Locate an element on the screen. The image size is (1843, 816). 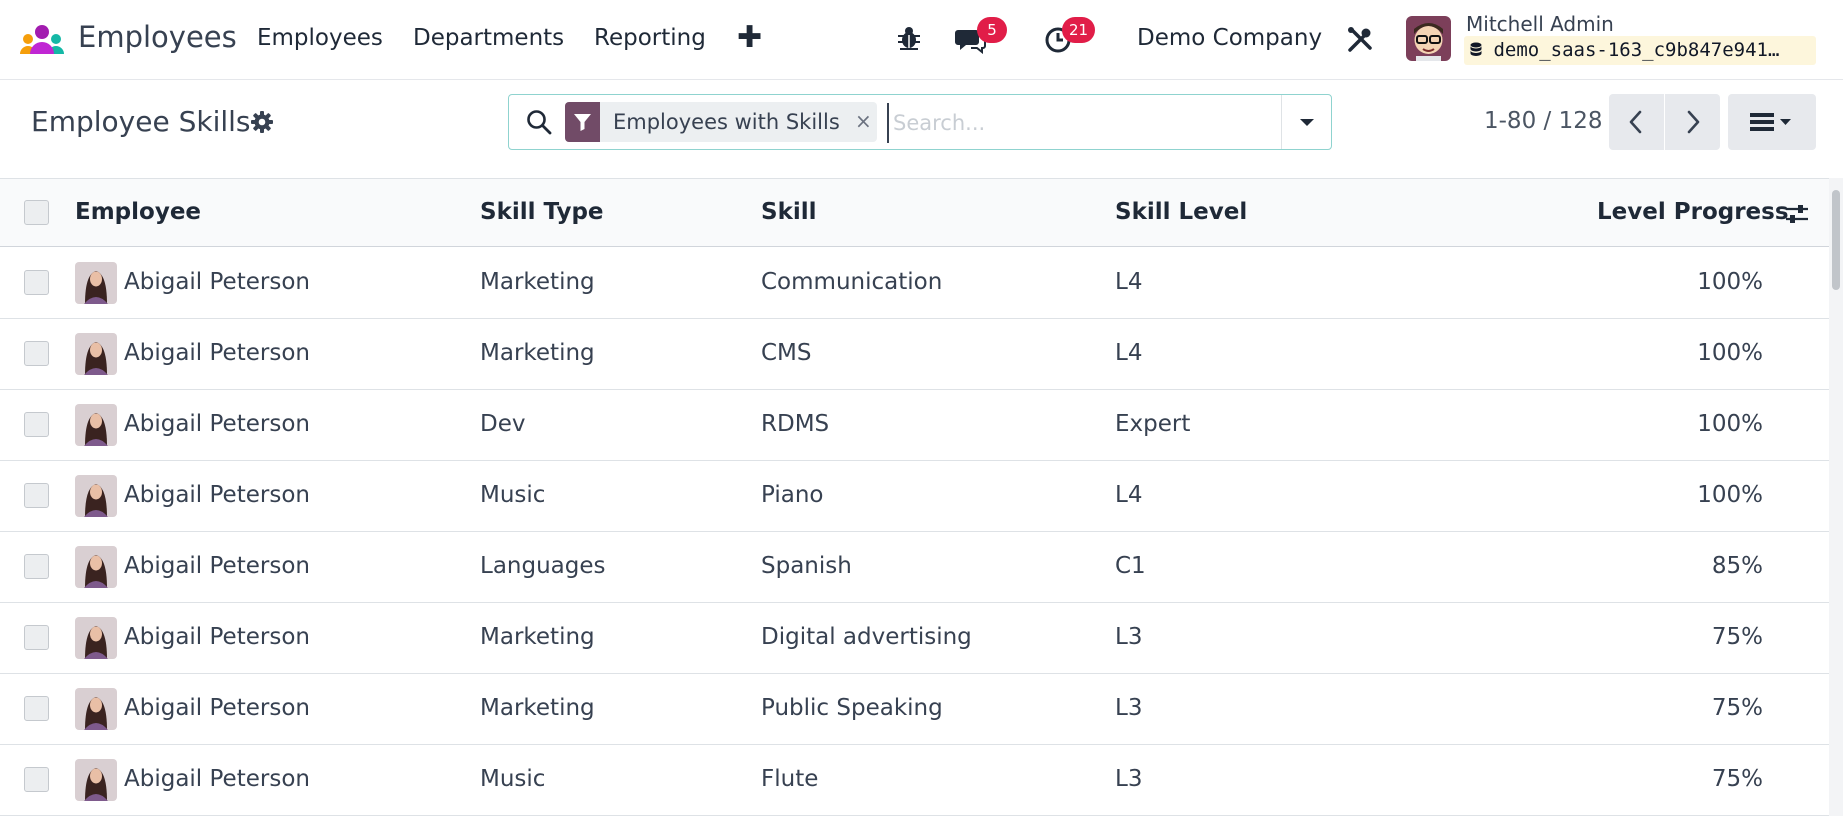
cell-skill: Public Speaking is located at coordinates (852, 708).